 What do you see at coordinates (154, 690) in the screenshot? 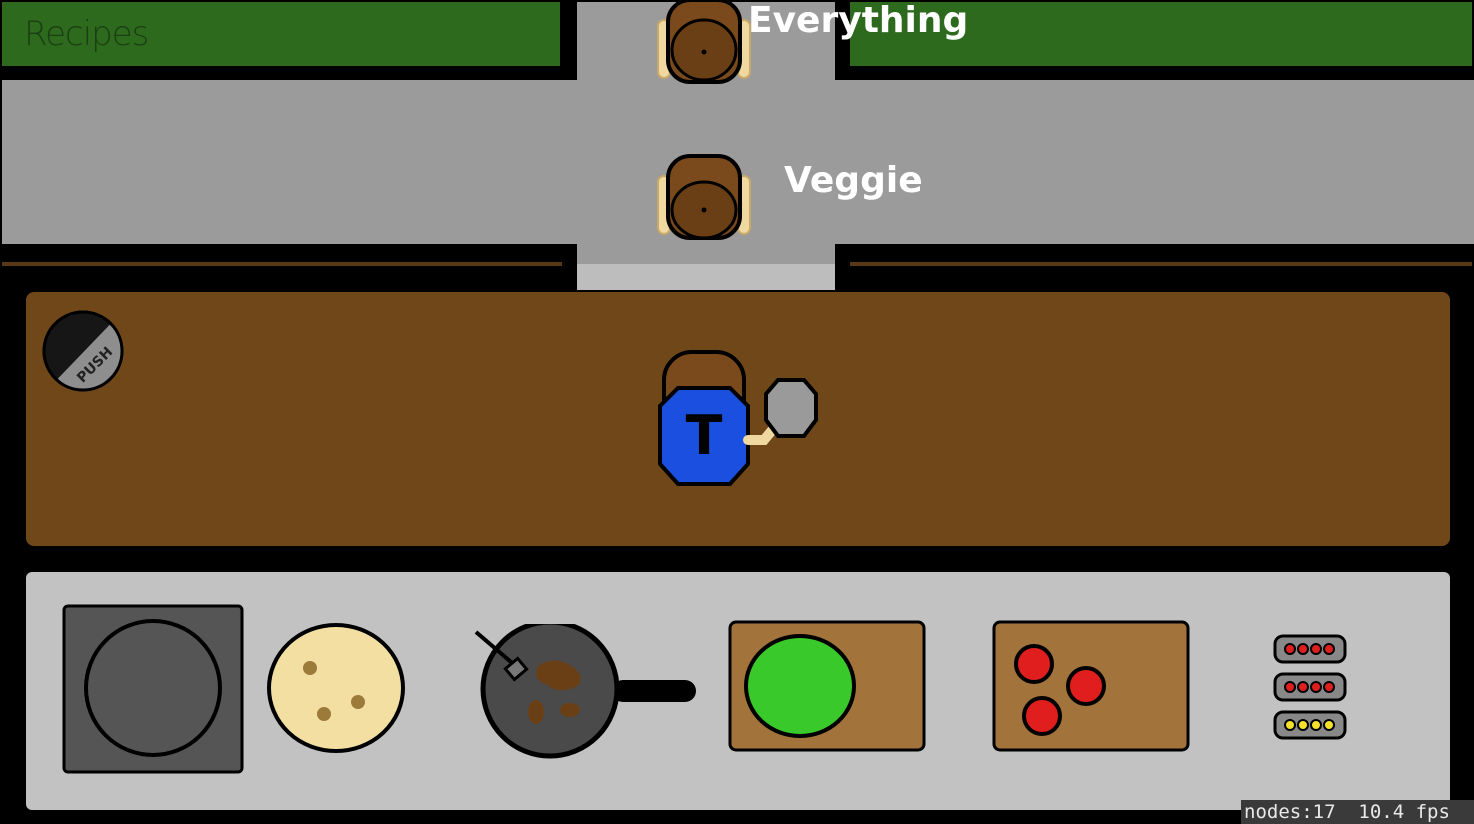
I see `stove-burner` at bounding box center [154, 690].